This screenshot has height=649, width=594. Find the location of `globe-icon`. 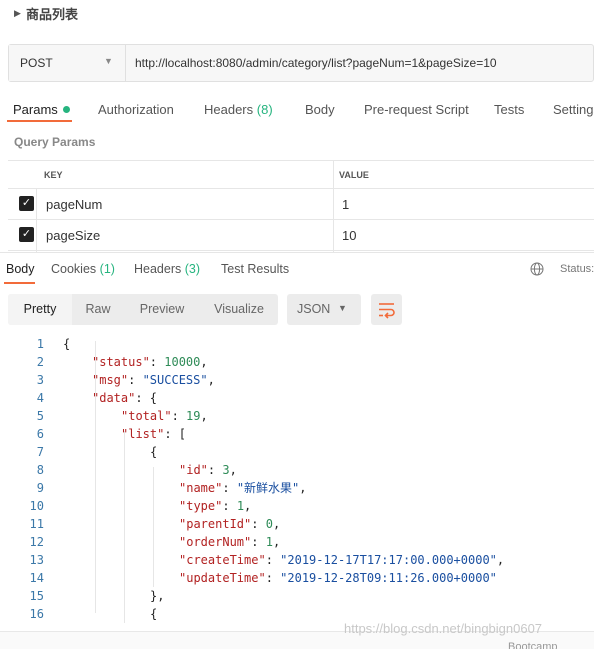

globe-icon is located at coordinates (537, 269).